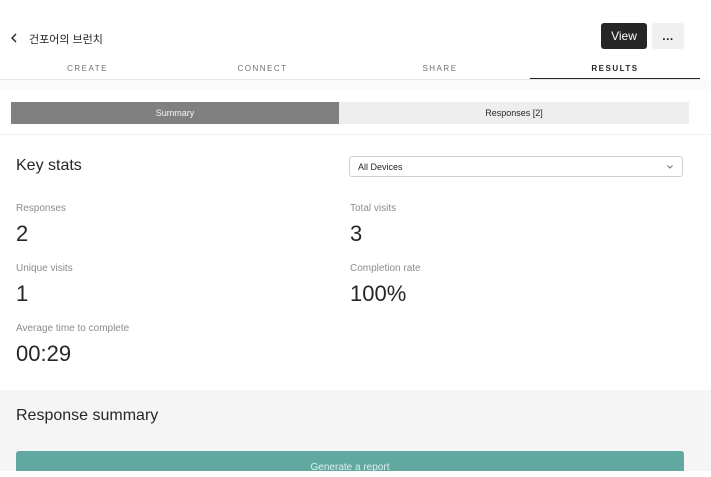 This screenshot has height=477, width=711. Describe the element at coordinates (624, 36) in the screenshot. I see `view-button: View` at that location.